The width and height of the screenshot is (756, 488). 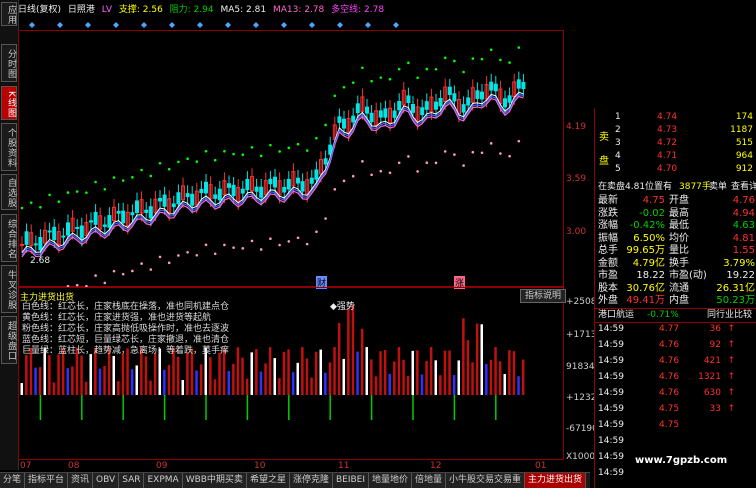 I want to click on tab-ranking: 综合排名, so click(x=9, y=238).